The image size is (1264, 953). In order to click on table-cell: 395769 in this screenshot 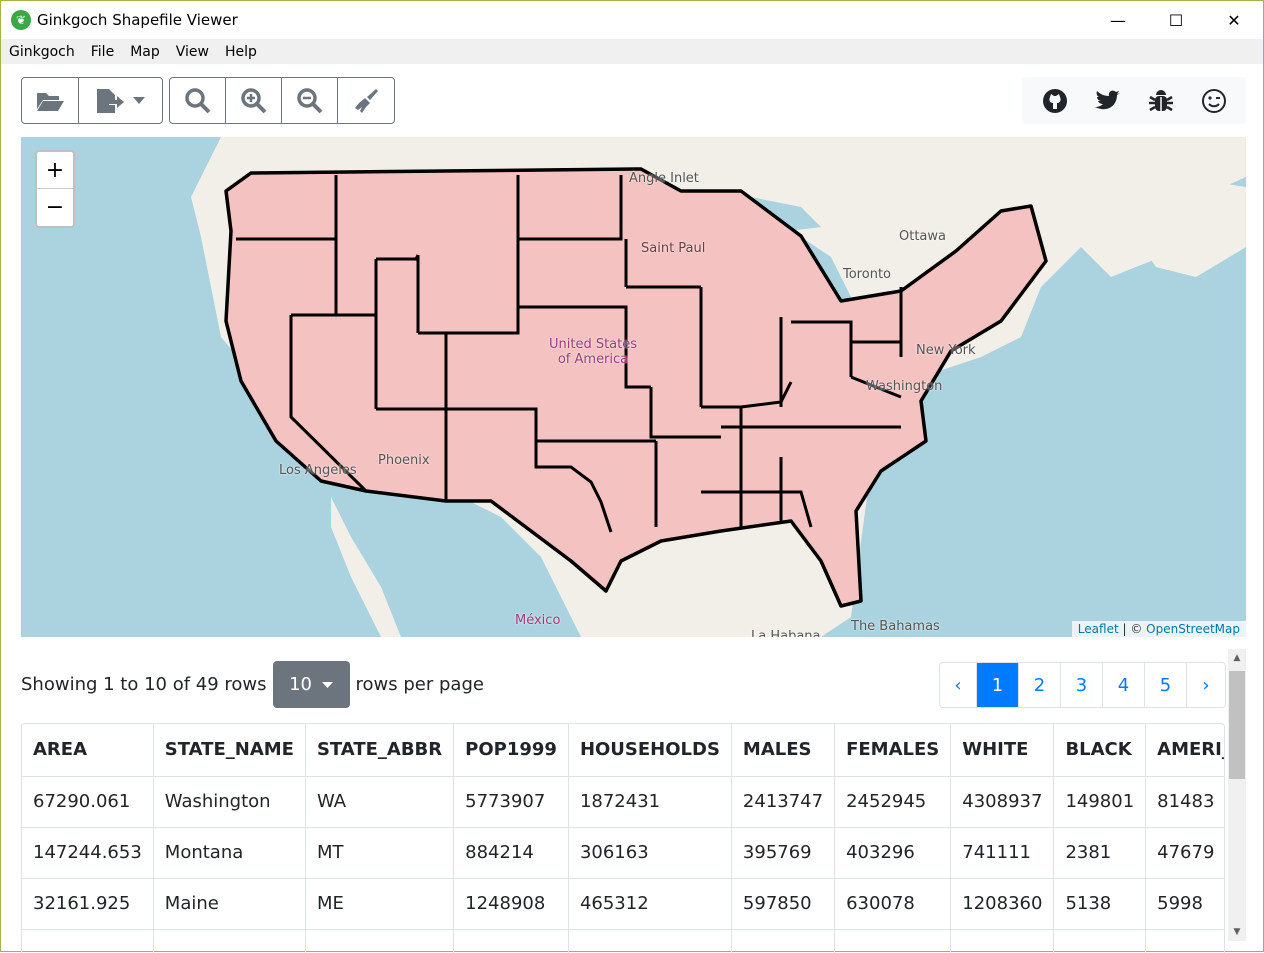, I will do `click(783, 852)`.